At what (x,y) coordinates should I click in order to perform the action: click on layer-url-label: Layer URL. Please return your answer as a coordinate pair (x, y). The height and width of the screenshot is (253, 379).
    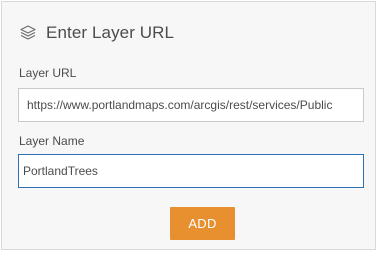
    Looking at the image, I should click on (48, 73).